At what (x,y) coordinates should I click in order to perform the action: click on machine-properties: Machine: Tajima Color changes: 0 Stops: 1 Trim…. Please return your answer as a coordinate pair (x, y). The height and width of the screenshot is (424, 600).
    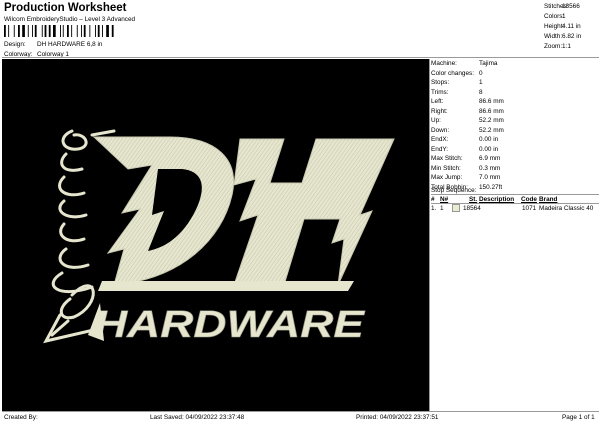
    Looking at the image, I should click on (515, 125).